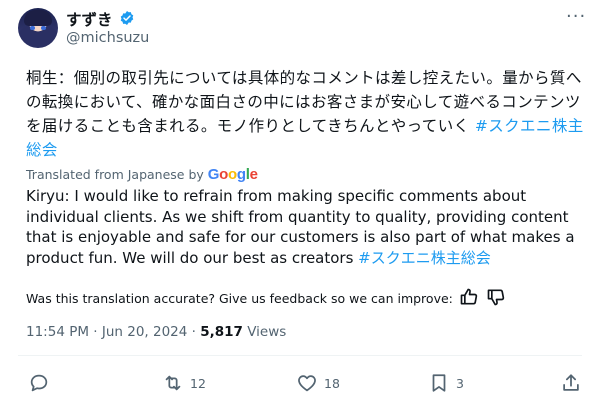  I want to click on share-button, so click(571, 383).